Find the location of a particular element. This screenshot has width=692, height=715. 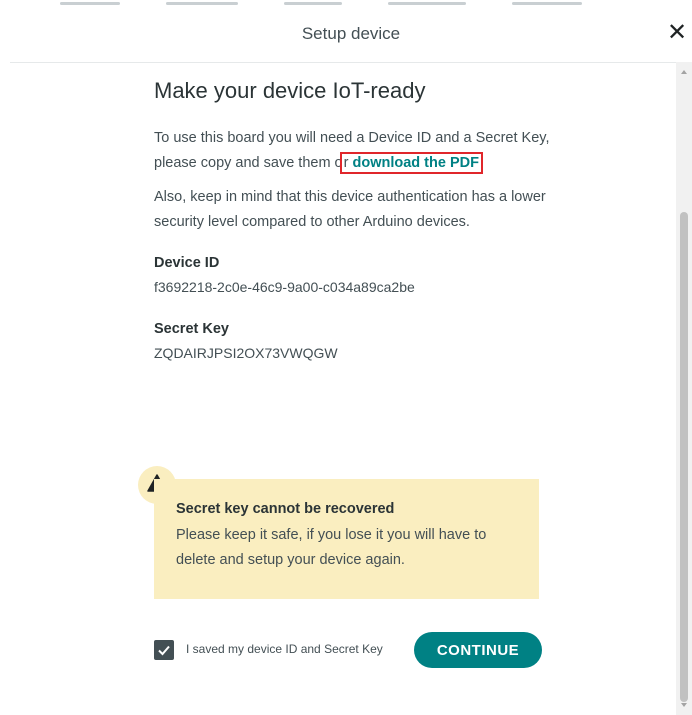

device-id-label: Device ID is located at coordinates (187, 263).